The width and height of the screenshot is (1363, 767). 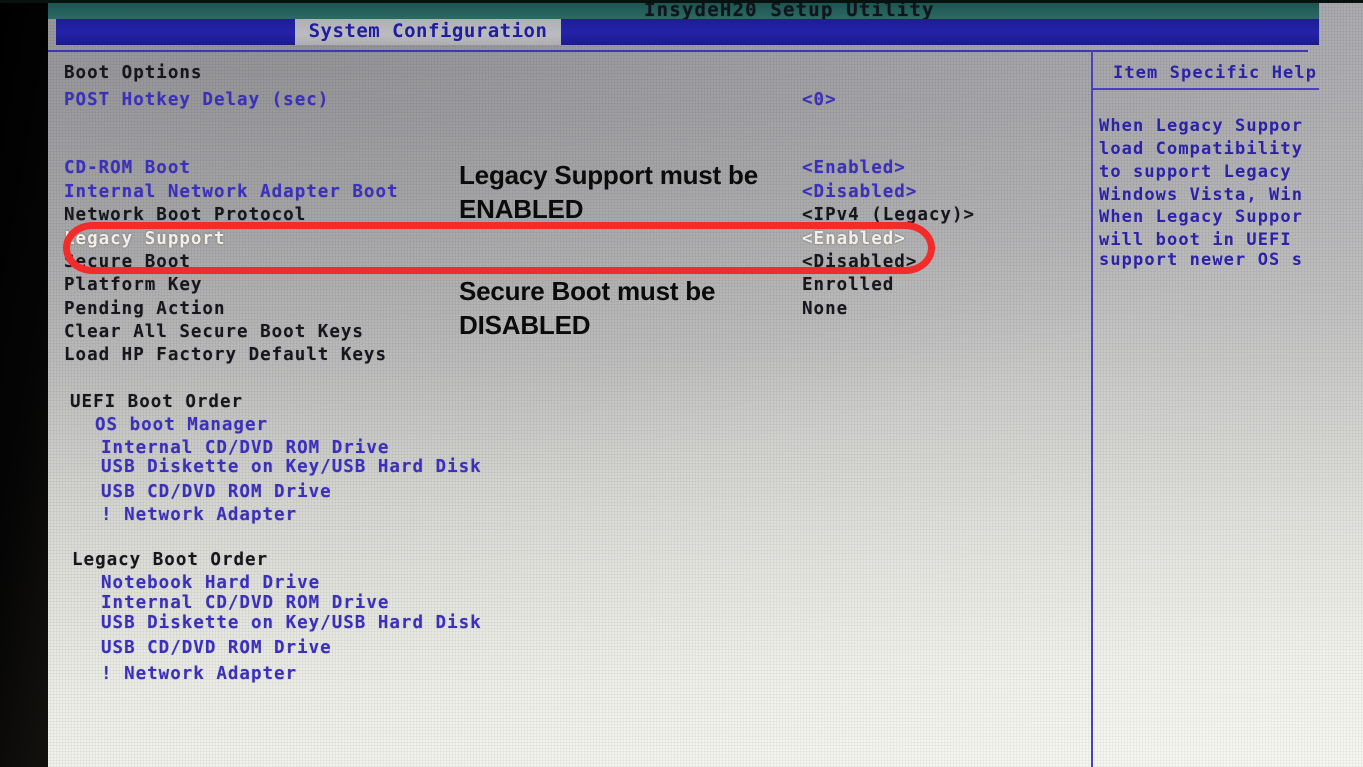 What do you see at coordinates (854, 168) in the screenshot?
I see `setting-value-cdrom-boot: <Enabled>` at bounding box center [854, 168].